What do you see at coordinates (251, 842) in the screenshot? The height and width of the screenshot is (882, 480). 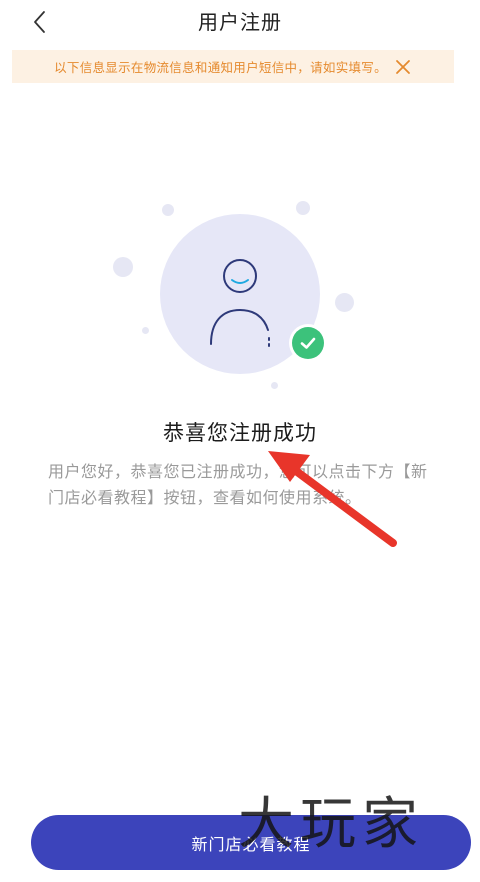 I see `new-store-tutorial-button: 新门店必看教程` at bounding box center [251, 842].